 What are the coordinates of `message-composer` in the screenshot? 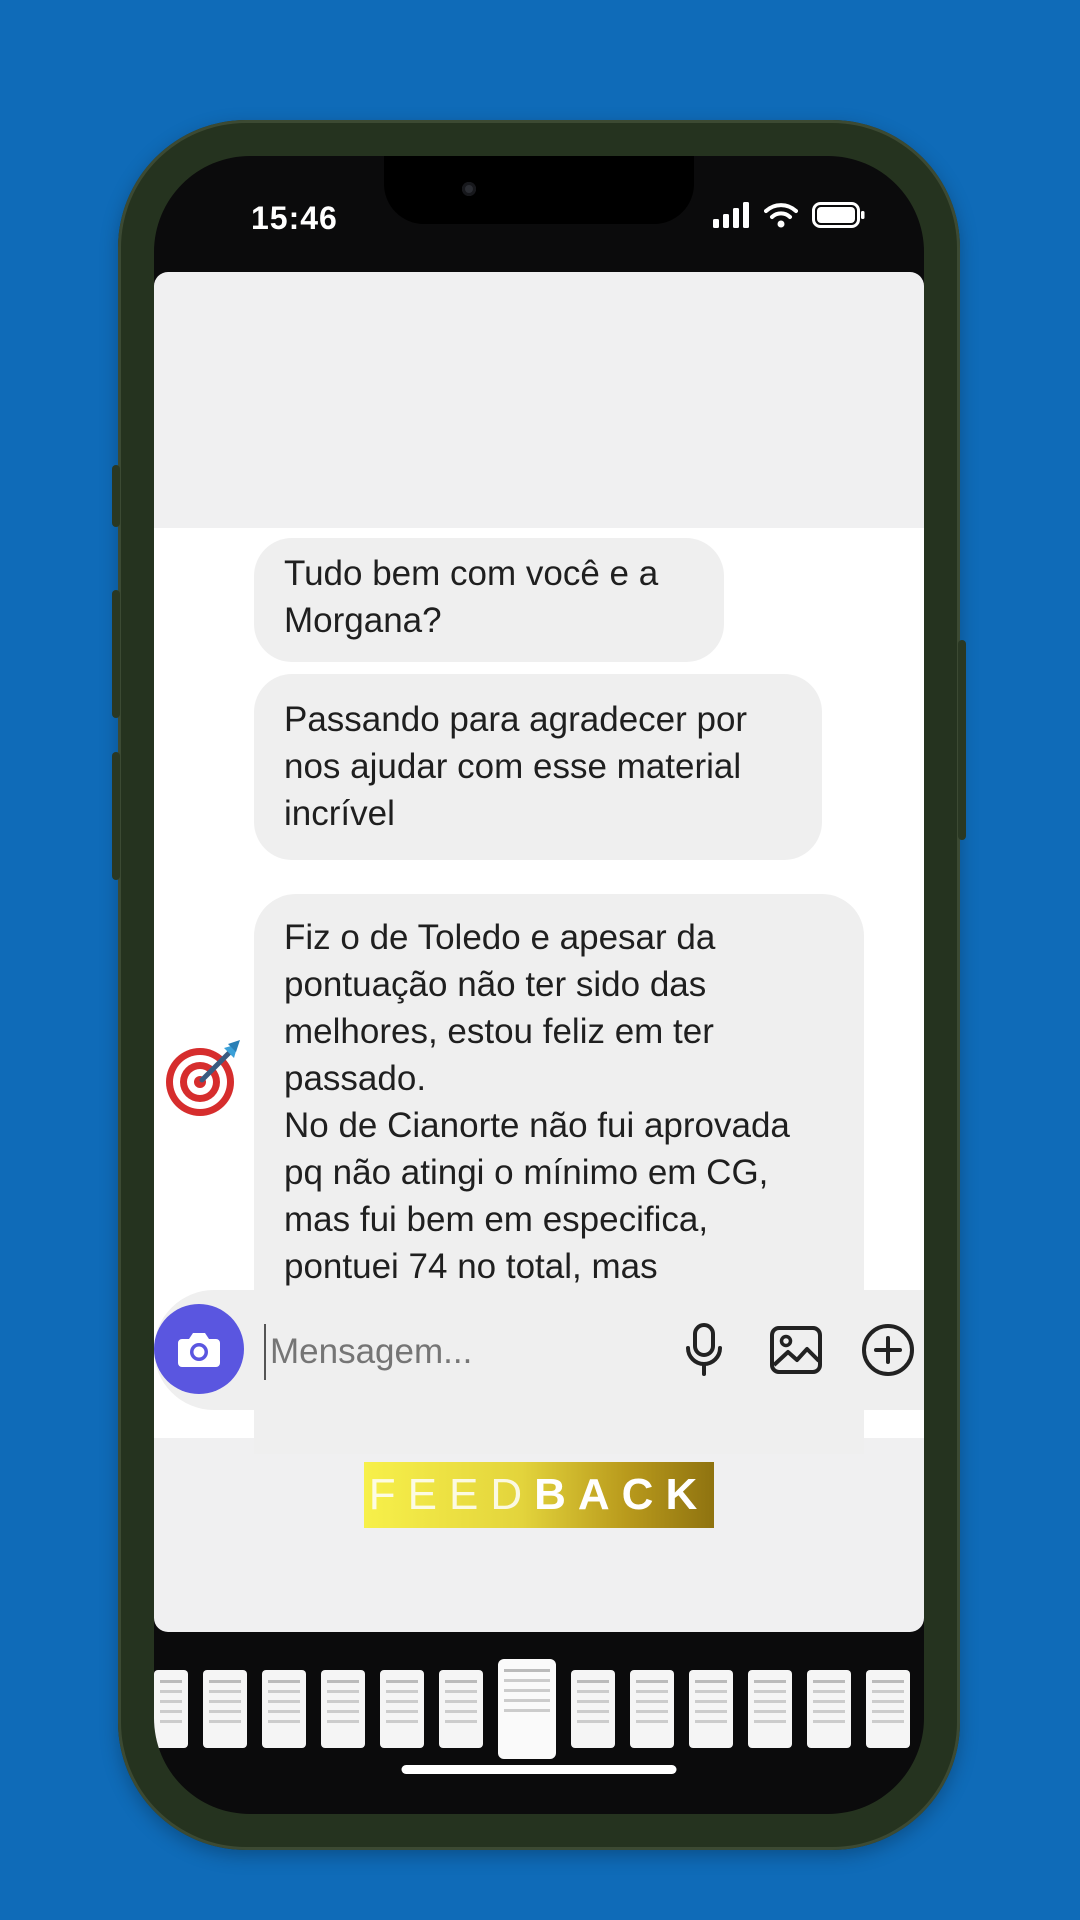 It's located at (539, 1350).